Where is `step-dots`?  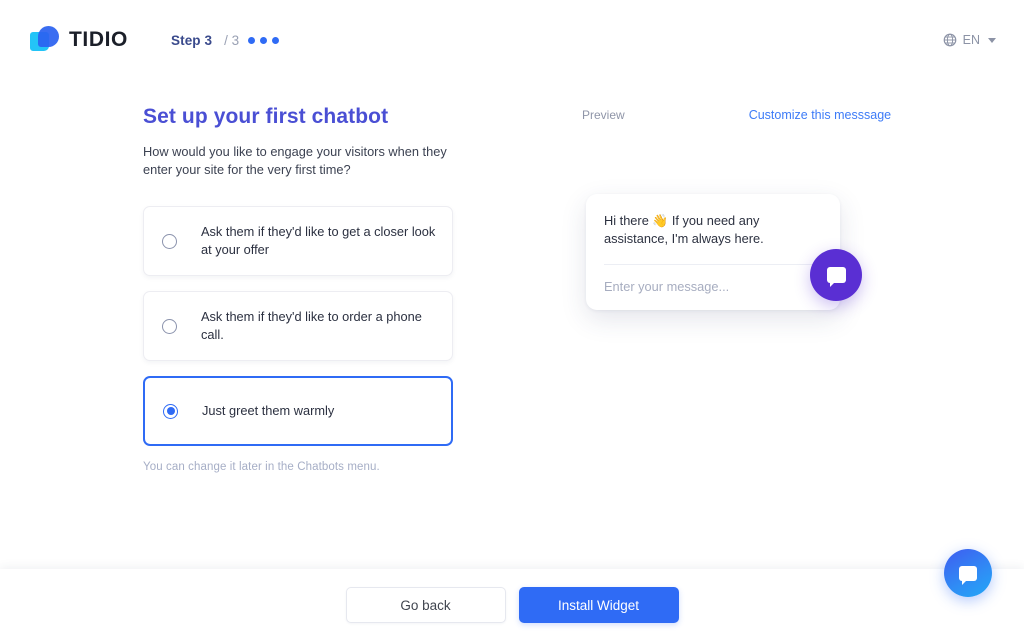
step-dots is located at coordinates (264, 40).